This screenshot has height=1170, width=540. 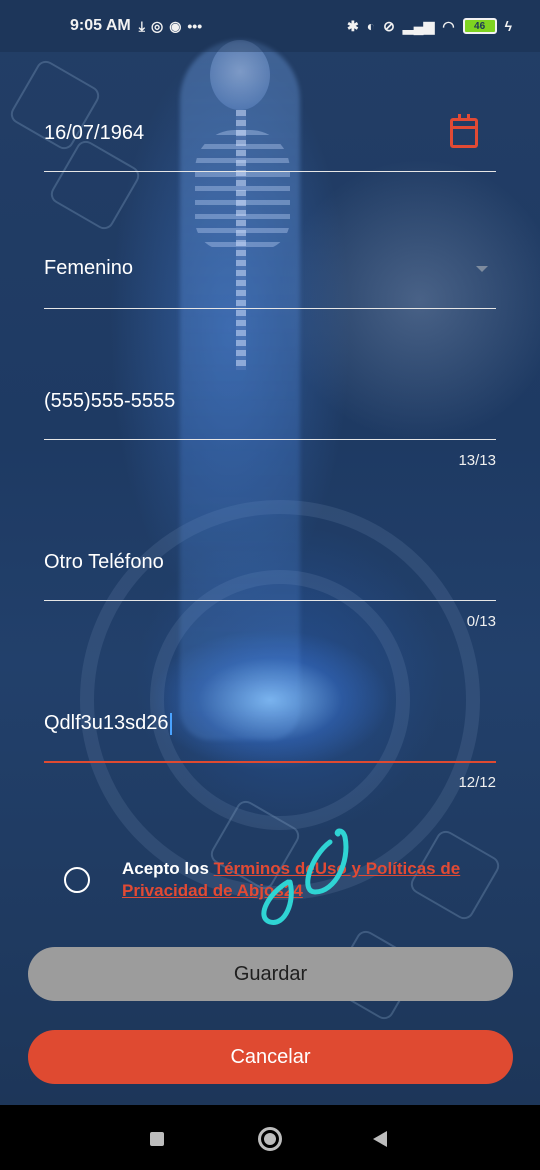 What do you see at coordinates (352, 25) in the screenshot?
I see `bluetooth-icon: ✱` at bounding box center [352, 25].